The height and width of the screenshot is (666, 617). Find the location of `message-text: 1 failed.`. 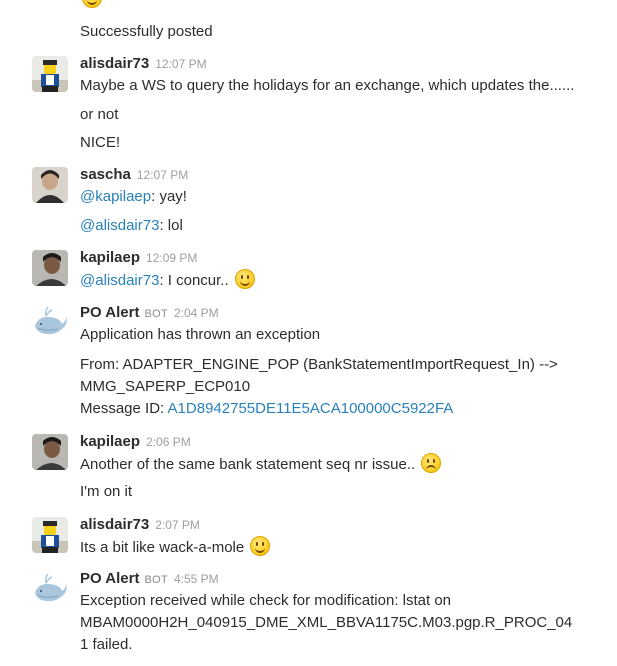

message-text: 1 failed. is located at coordinates (106, 644).